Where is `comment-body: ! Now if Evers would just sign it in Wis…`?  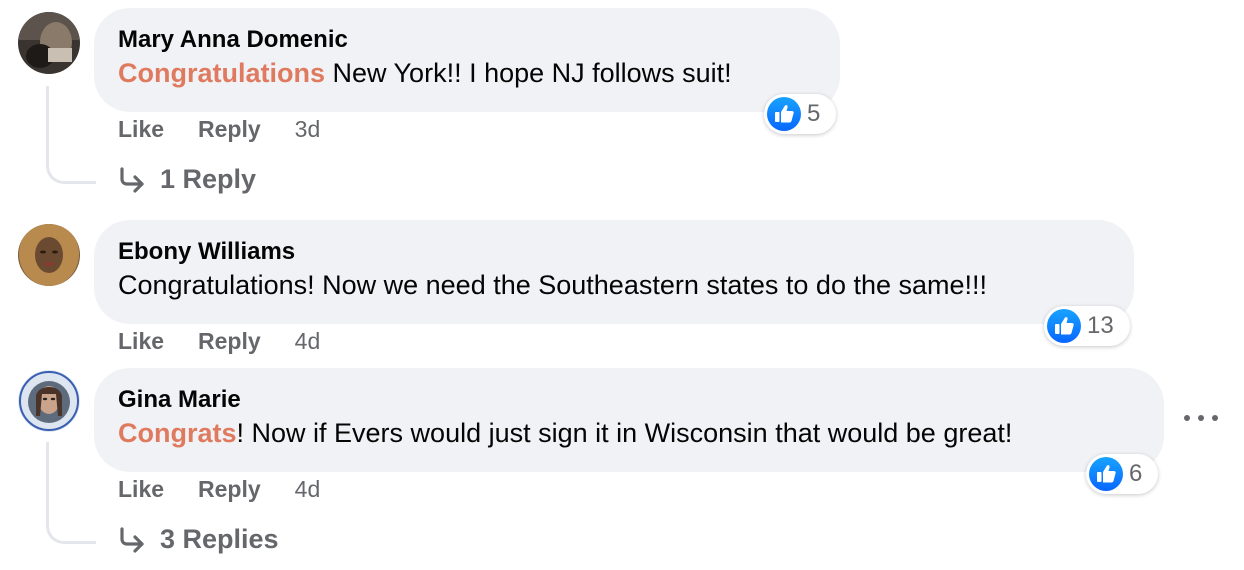
comment-body: ! Now if Evers would just sign it in Wis… is located at coordinates (624, 433).